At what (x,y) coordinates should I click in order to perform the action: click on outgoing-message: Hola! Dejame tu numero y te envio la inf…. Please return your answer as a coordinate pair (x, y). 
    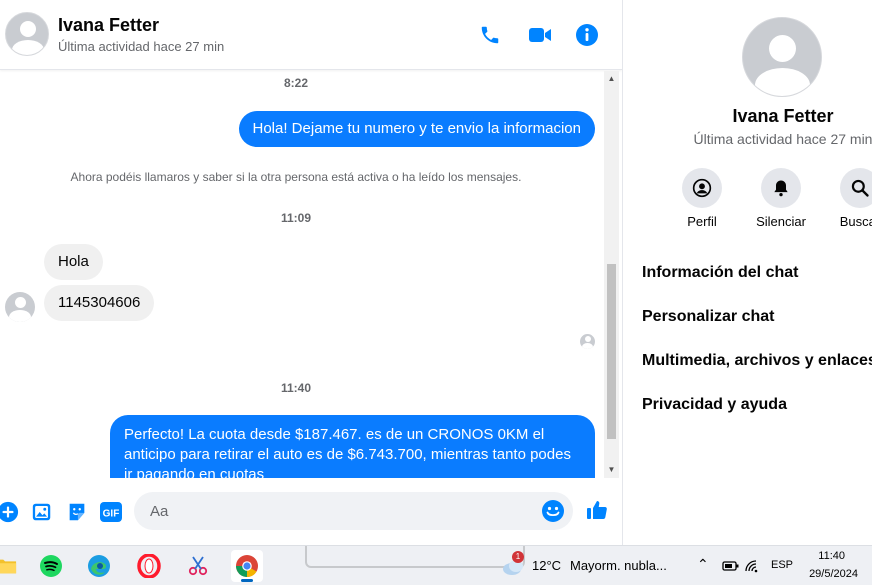
    Looking at the image, I should click on (416, 129).